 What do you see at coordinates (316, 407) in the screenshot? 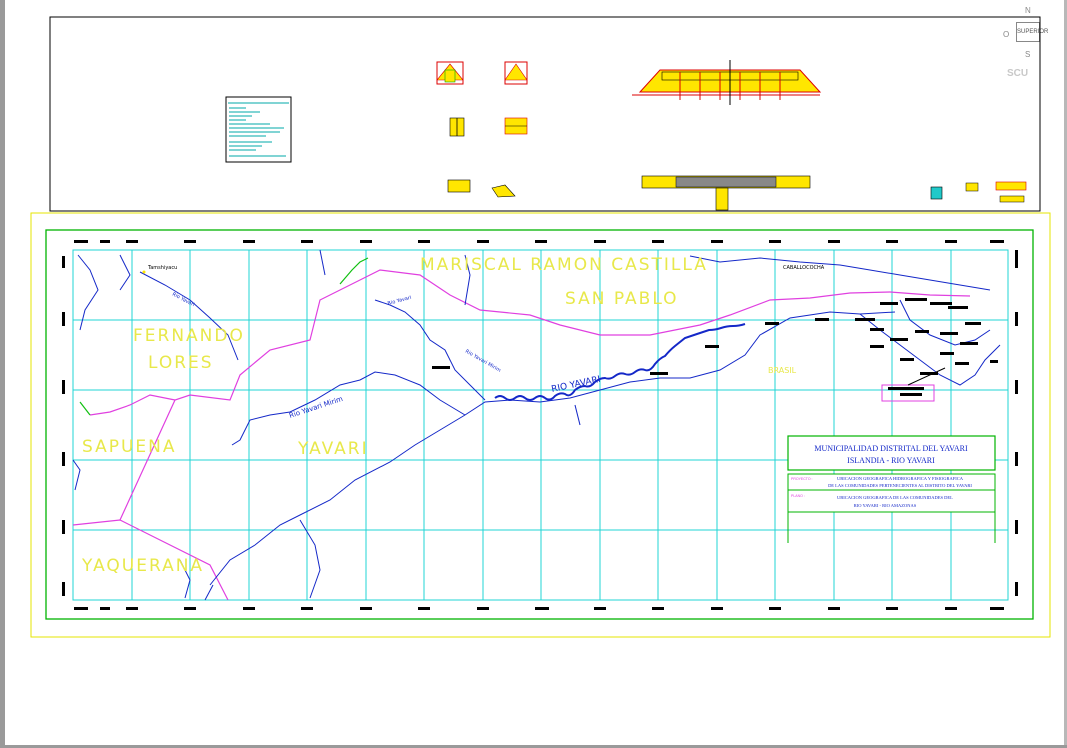
I see `river-label-yavari-mirim: Rio Yavari Mirim` at bounding box center [316, 407].